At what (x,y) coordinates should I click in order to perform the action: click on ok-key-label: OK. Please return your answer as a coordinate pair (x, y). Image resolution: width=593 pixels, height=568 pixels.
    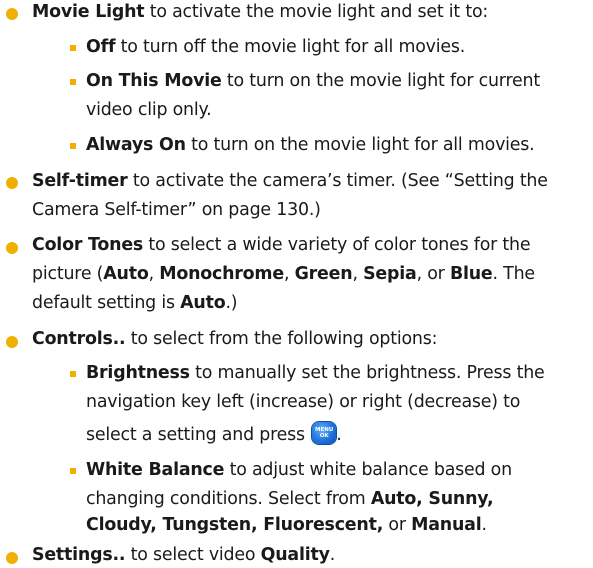
    Looking at the image, I should click on (324, 436).